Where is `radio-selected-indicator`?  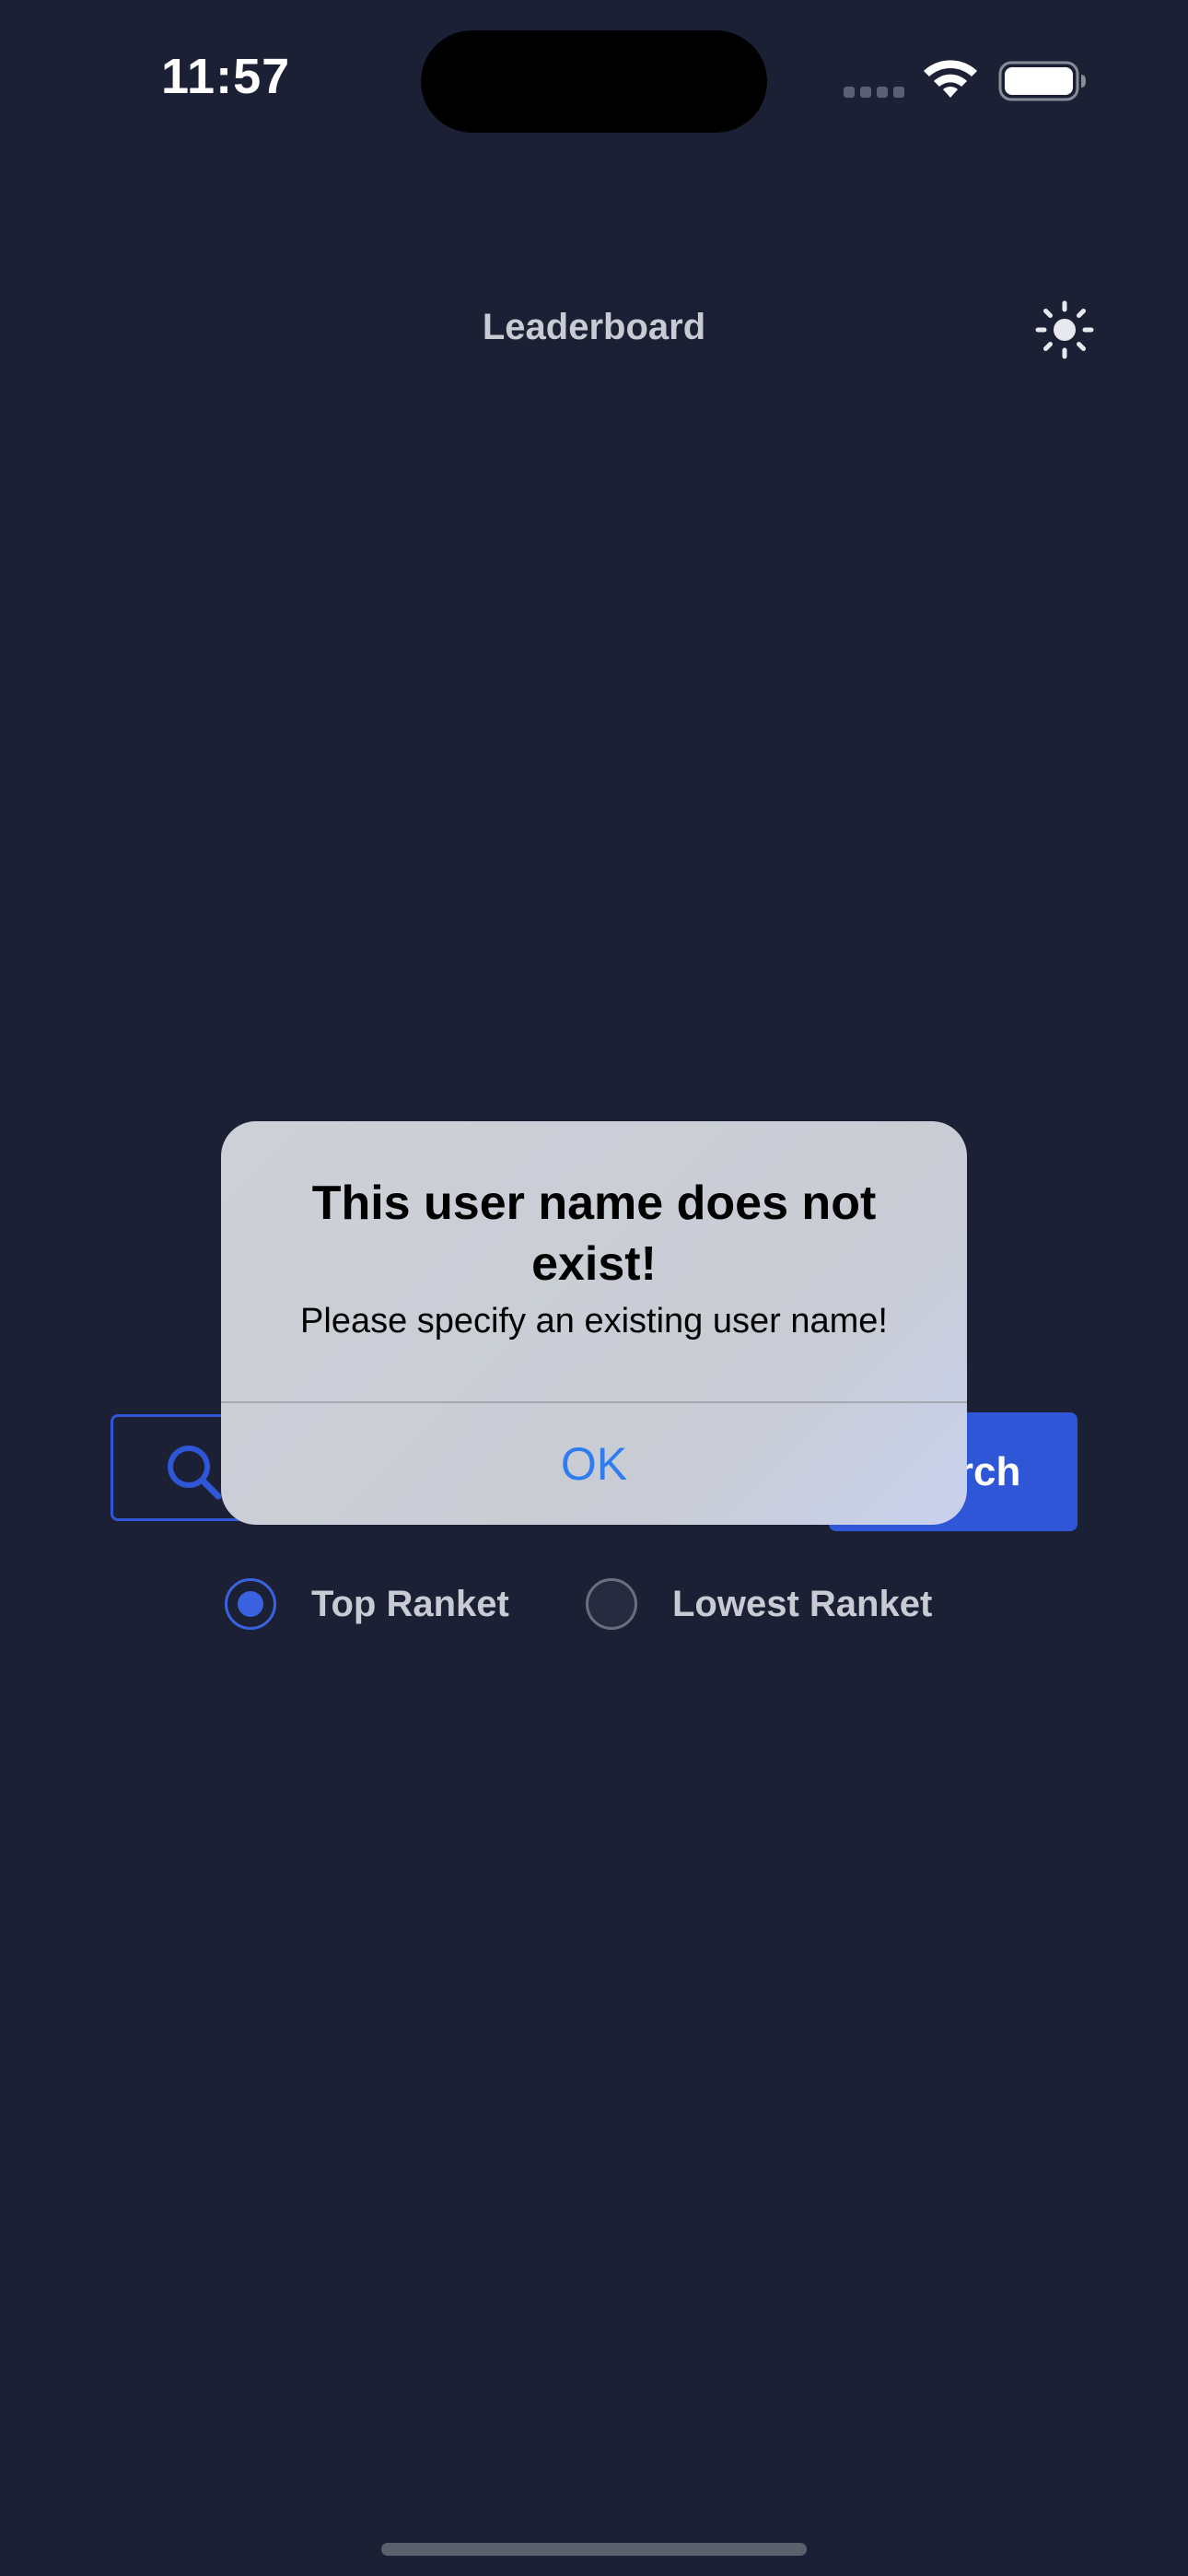 radio-selected-indicator is located at coordinates (250, 1604).